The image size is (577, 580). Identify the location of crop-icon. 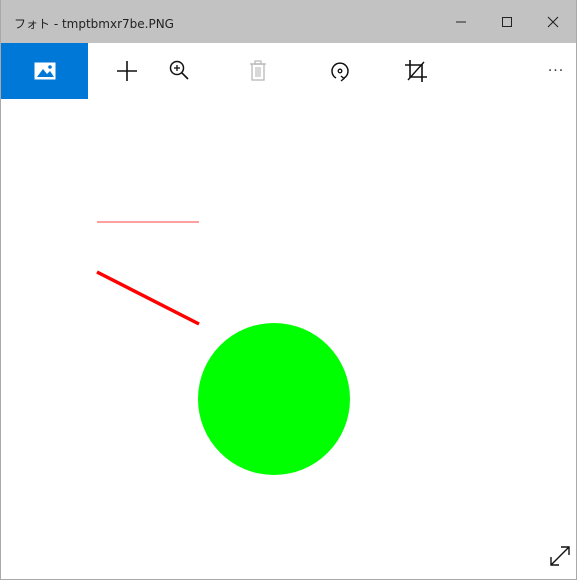
(416, 71).